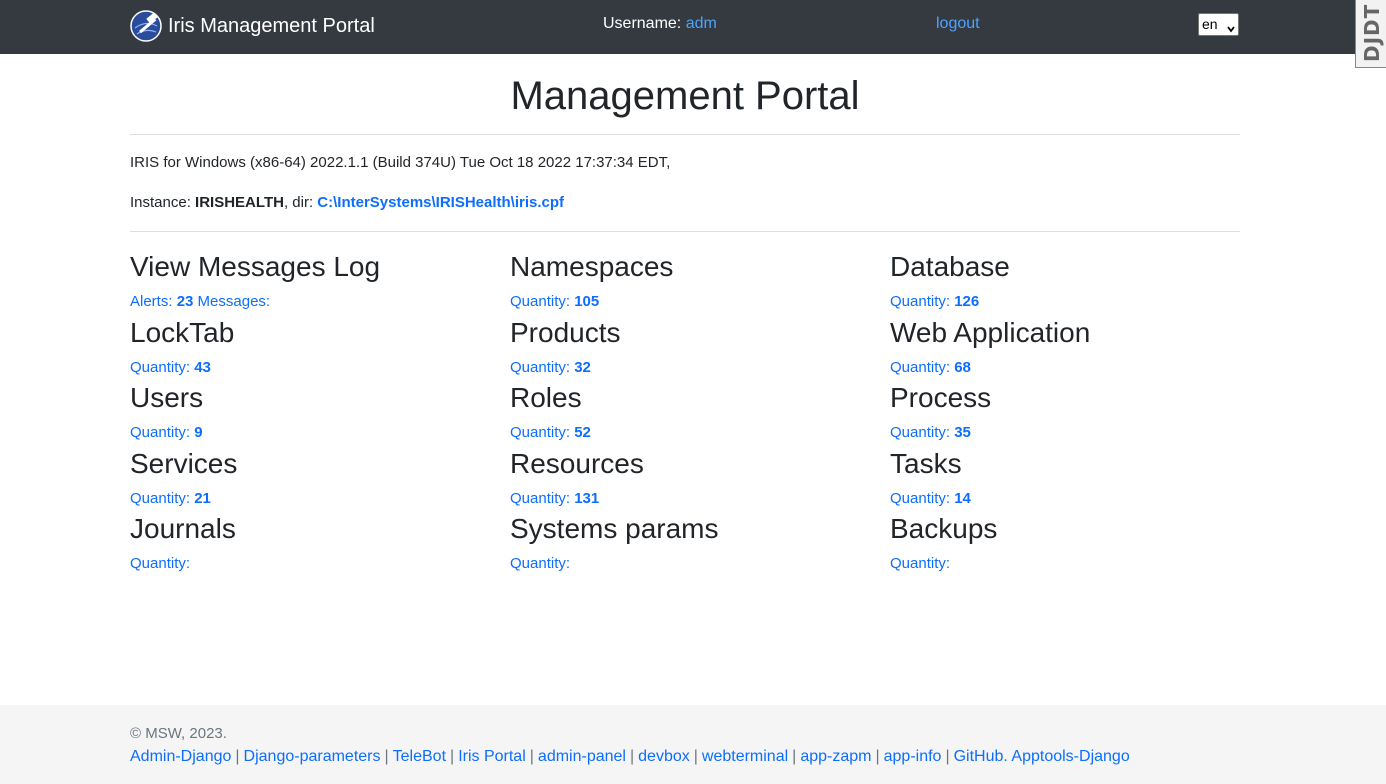  What do you see at coordinates (990, 332) in the screenshot?
I see `web-application-title: Web Application` at bounding box center [990, 332].